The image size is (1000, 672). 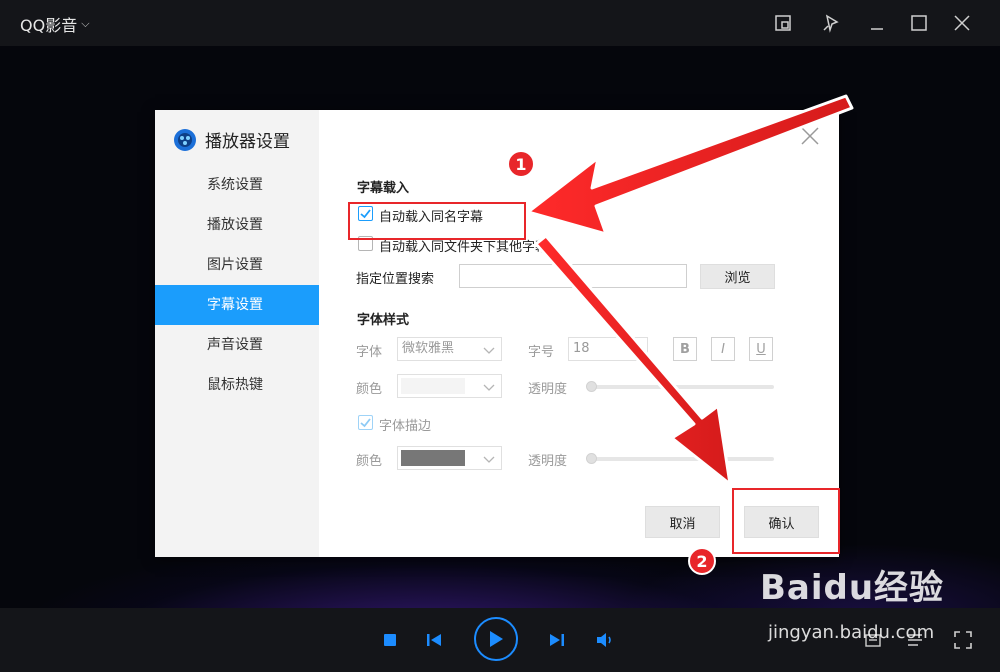 What do you see at coordinates (737, 276) in the screenshot?
I see `browse-button: 浏览` at bounding box center [737, 276].